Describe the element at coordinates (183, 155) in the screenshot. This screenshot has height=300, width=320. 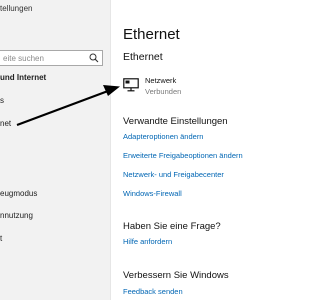
I see `link-advanced-sharing: Erweiterte Freigabeoptionen ändern` at that location.